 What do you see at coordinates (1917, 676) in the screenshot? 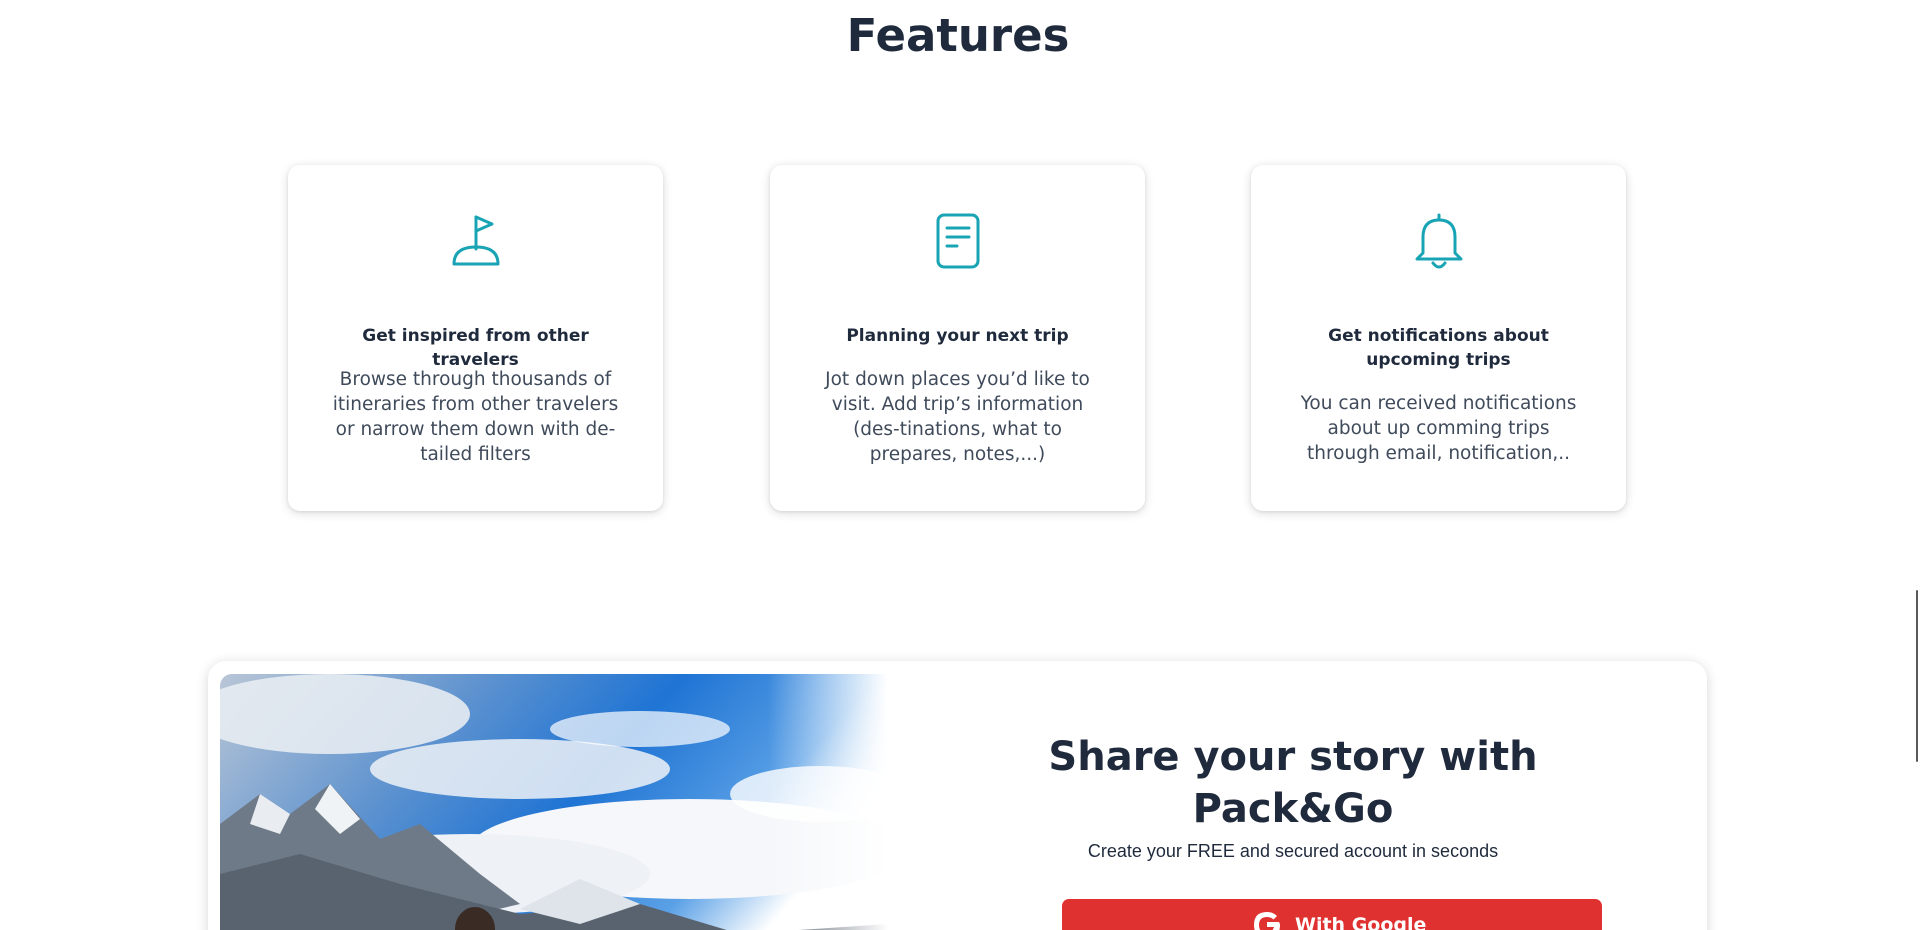
I see `scrollbar-thumb` at bounding box center [1917, 676].